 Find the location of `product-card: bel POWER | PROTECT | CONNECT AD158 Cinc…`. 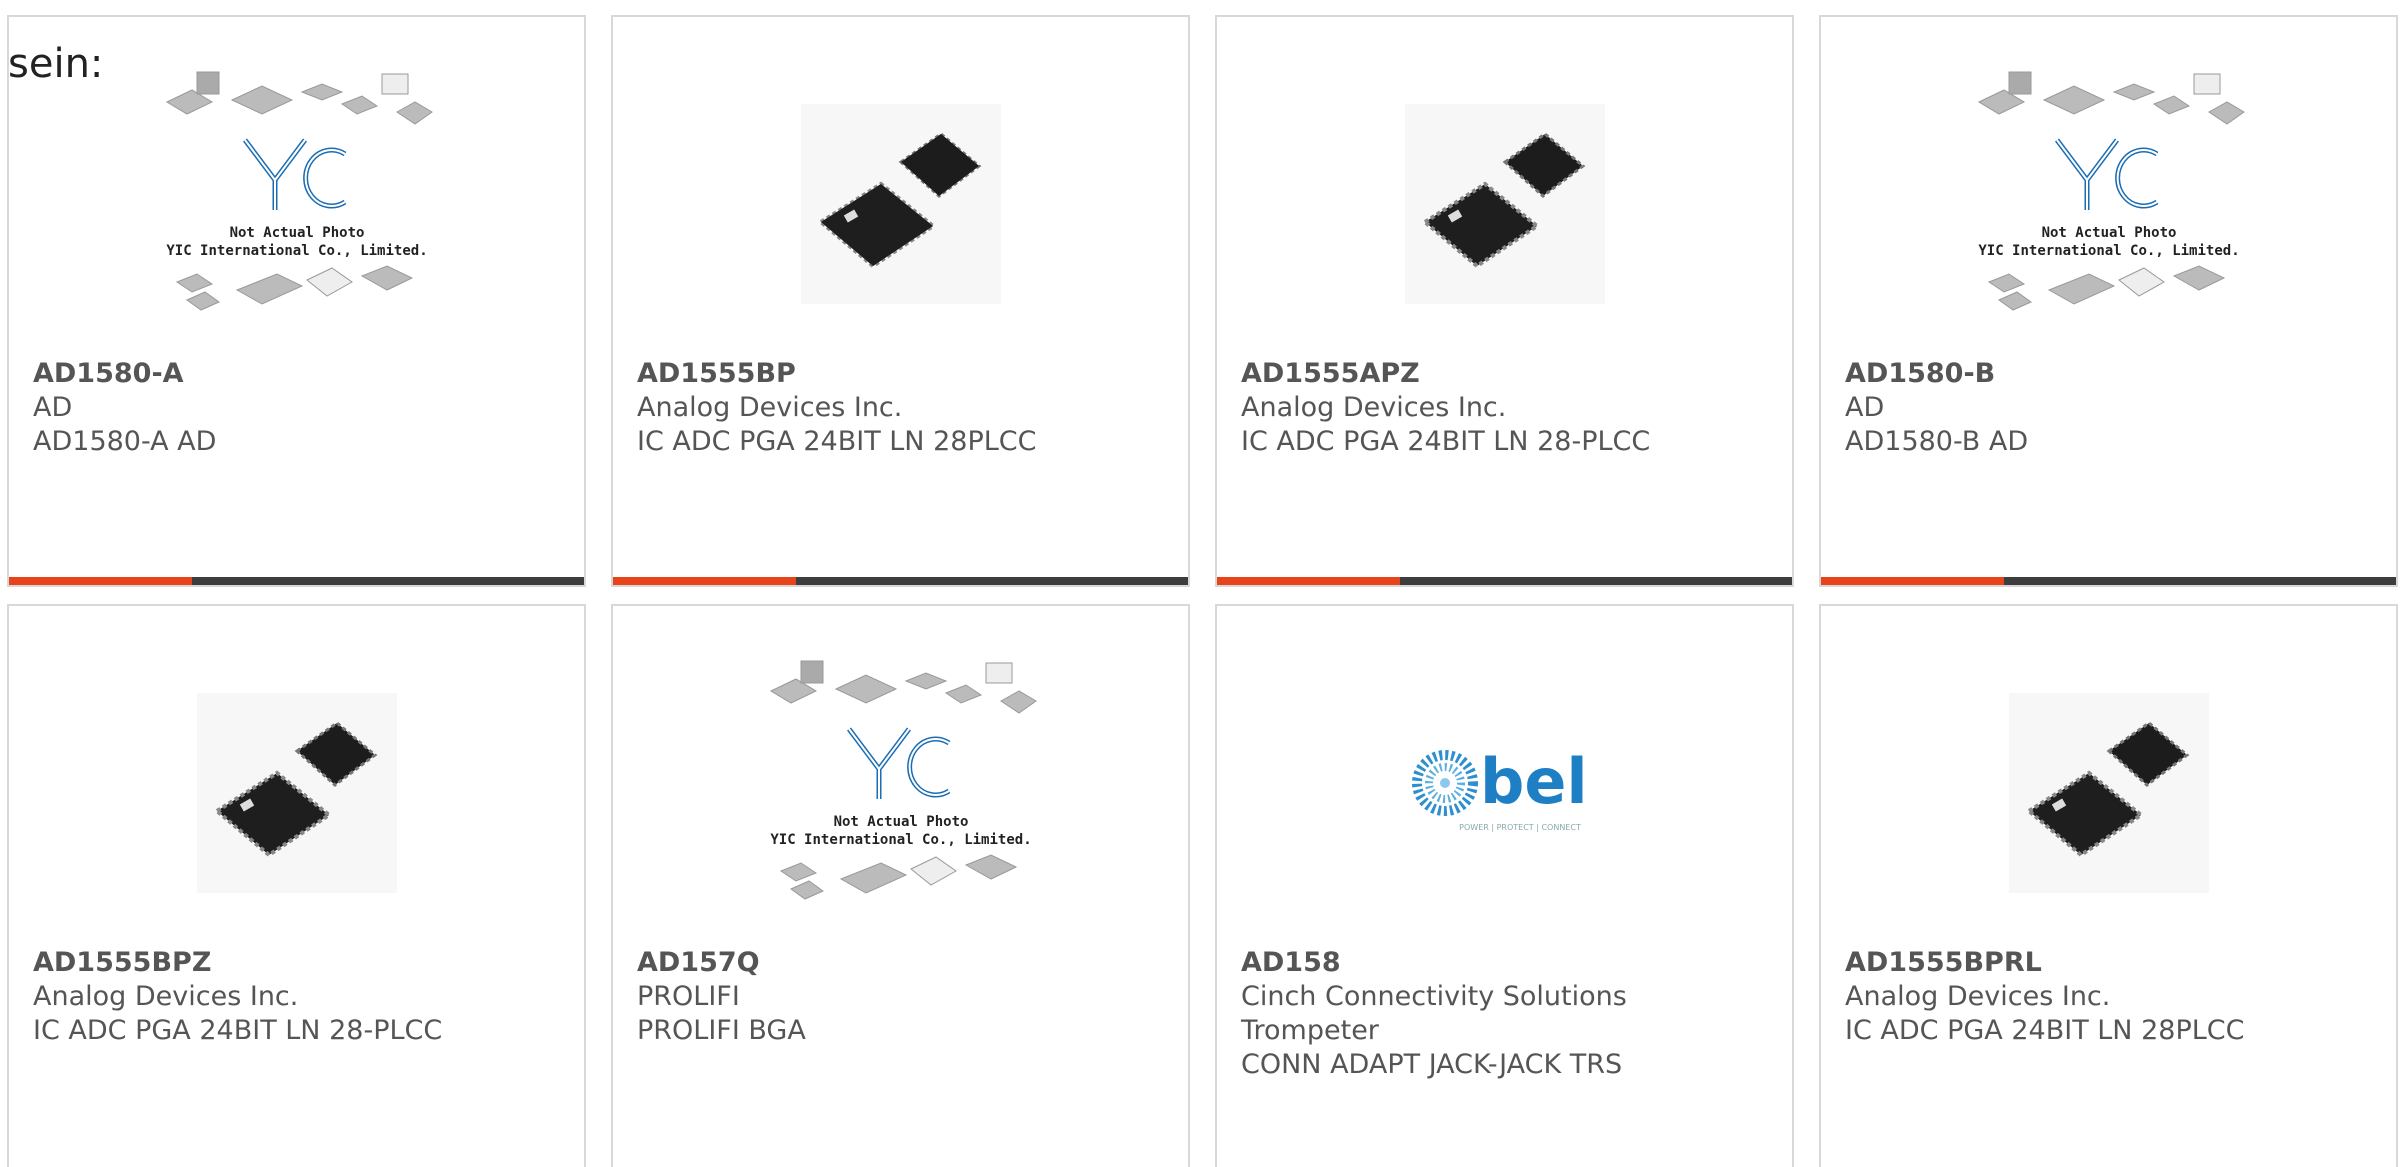

product-card: bel POWER | PROTECT | CONNECT AD158 Cinc… is located at coordinates (1504, 885).